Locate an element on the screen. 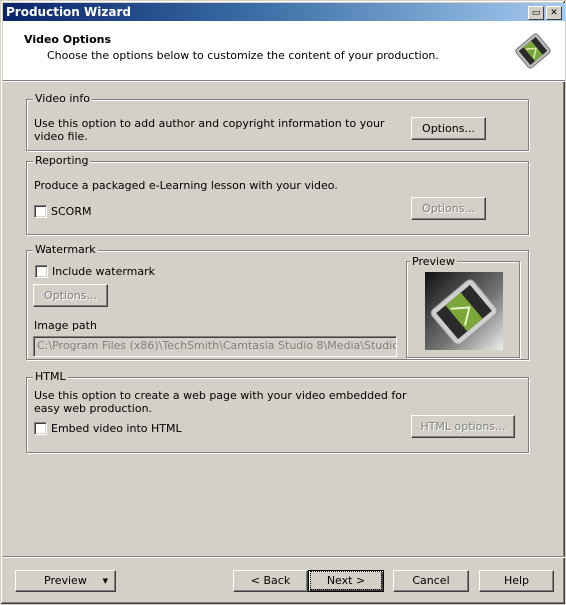 Image resolution: width=566 pixels, height=605 pixels. cancel-button: Cancel is located at coordinates (431, 581).